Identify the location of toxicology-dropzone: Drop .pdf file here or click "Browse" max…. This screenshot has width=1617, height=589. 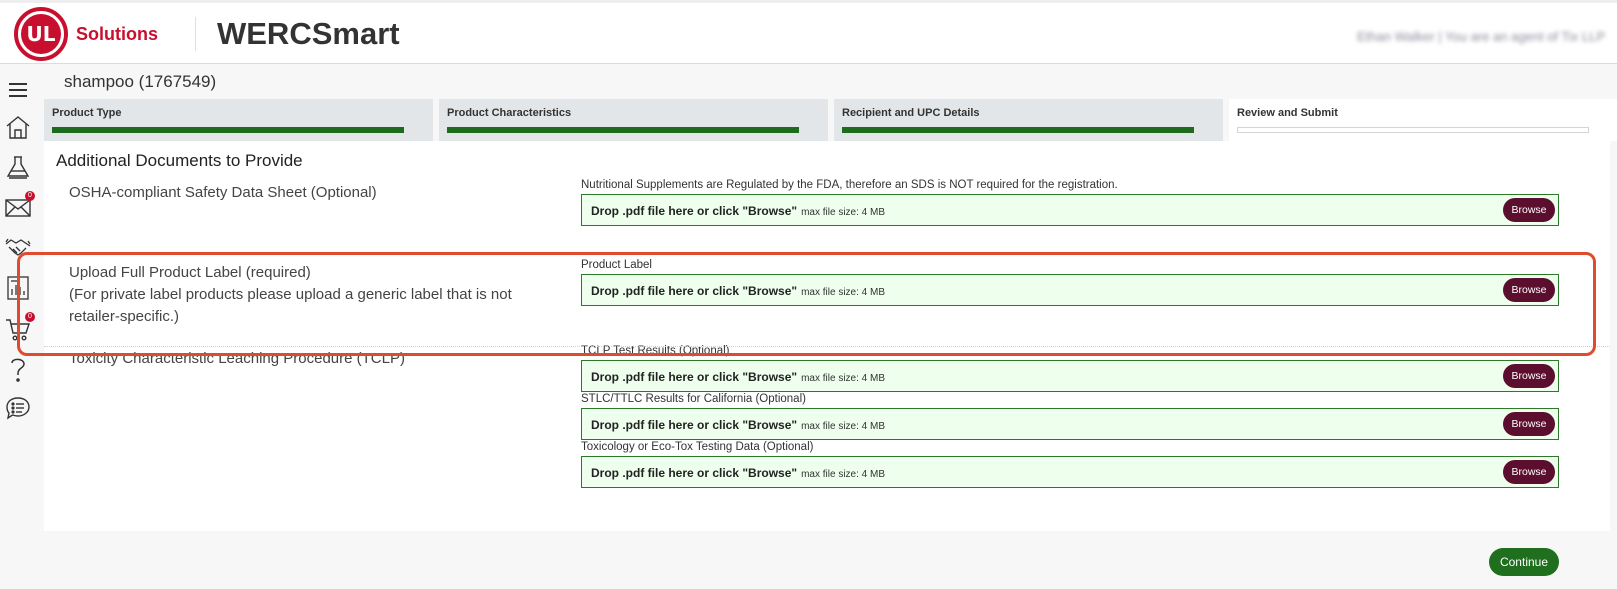
(1070, 472).